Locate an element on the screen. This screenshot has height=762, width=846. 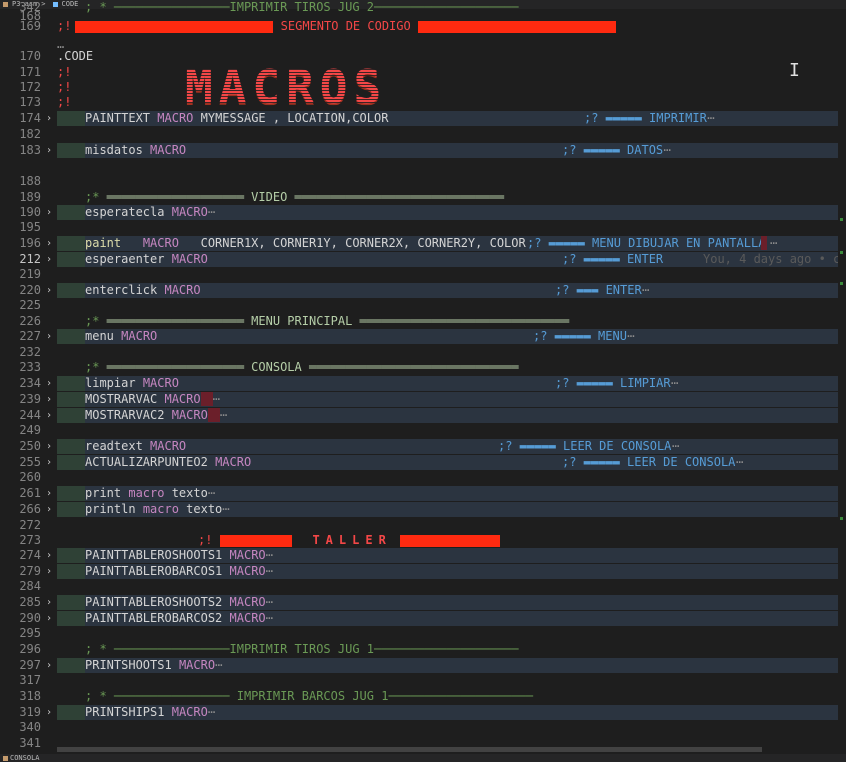
line-number: 170 is located at coordinates (30, 56).